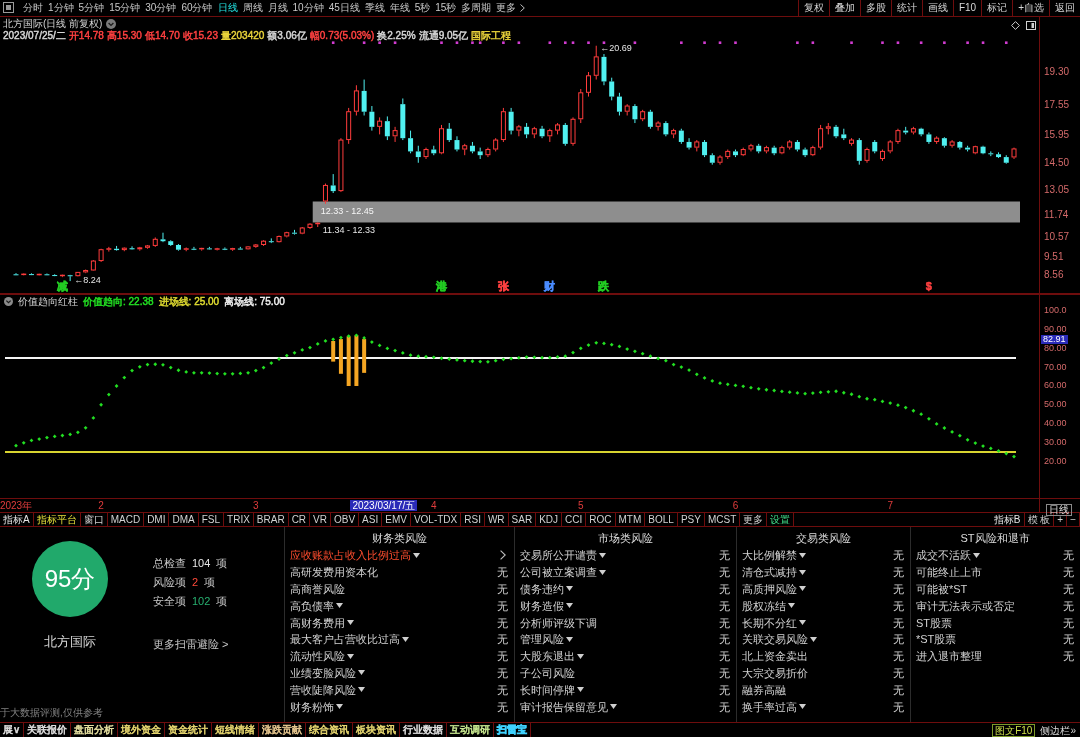 The width and height of the screenshot is (1080, 737). What do you see at coordinates (558, 572) in the screenshot?
I see `risk-item: 公司被立案调查` at bounding box center [558, 572].